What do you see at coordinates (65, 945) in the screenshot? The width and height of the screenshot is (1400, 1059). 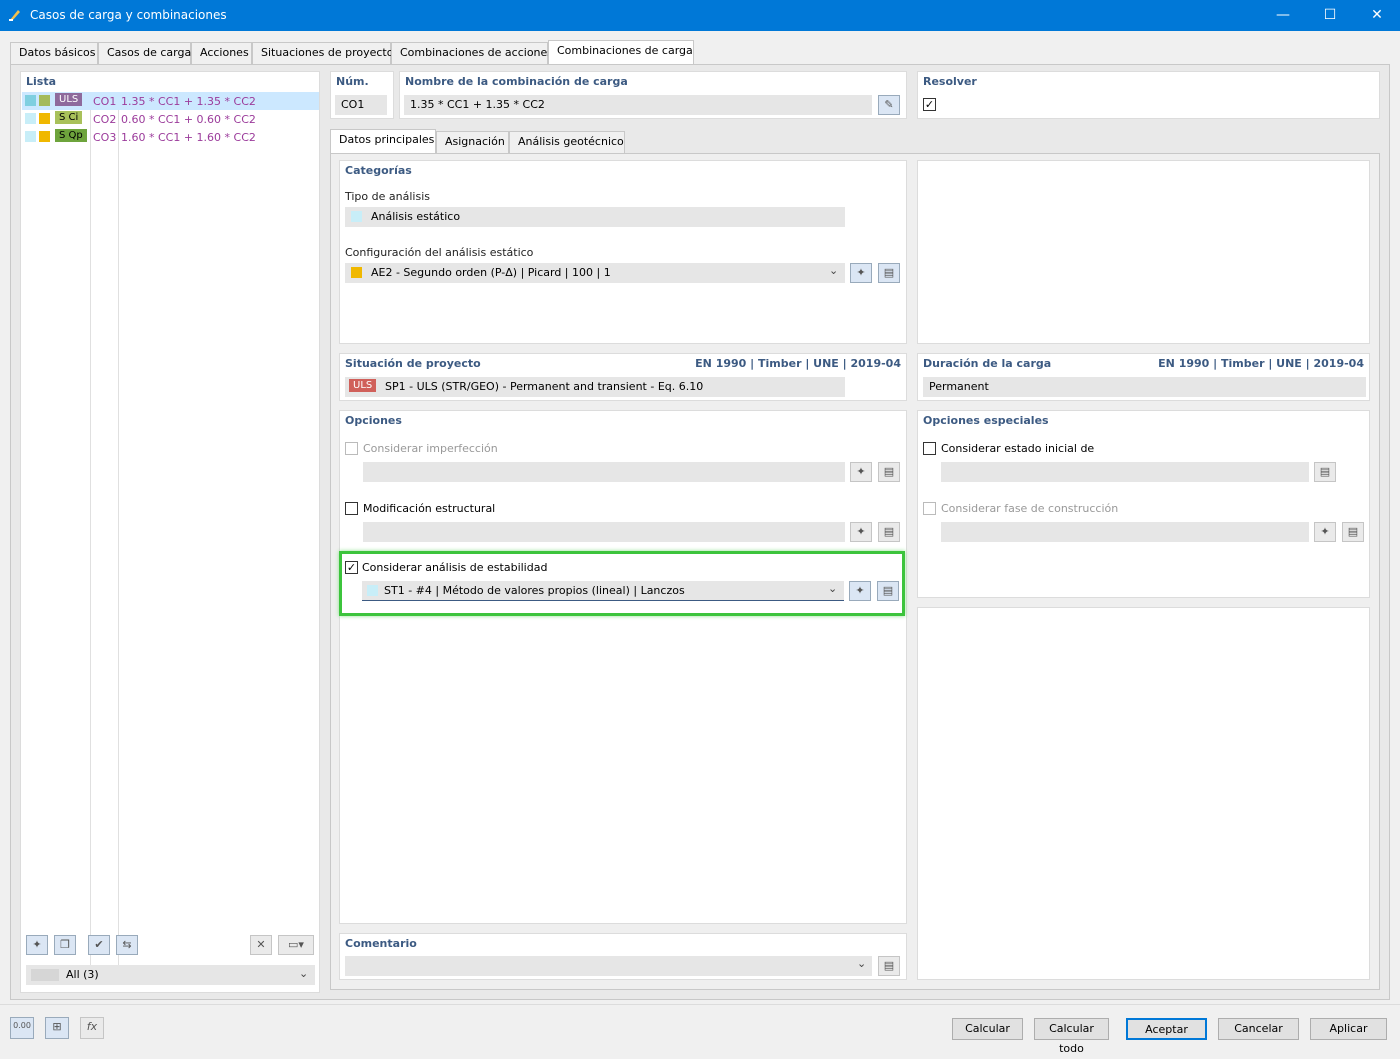 I see `copy-item-icon: ❐` at bounding box center [65, 945].